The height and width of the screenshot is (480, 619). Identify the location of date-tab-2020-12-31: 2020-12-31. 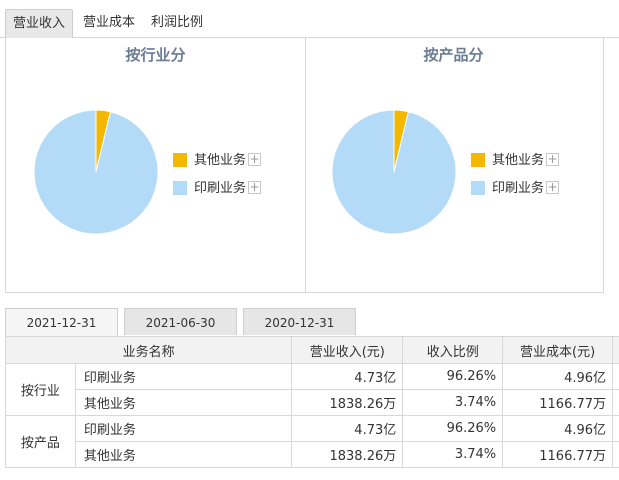
(299, 321).